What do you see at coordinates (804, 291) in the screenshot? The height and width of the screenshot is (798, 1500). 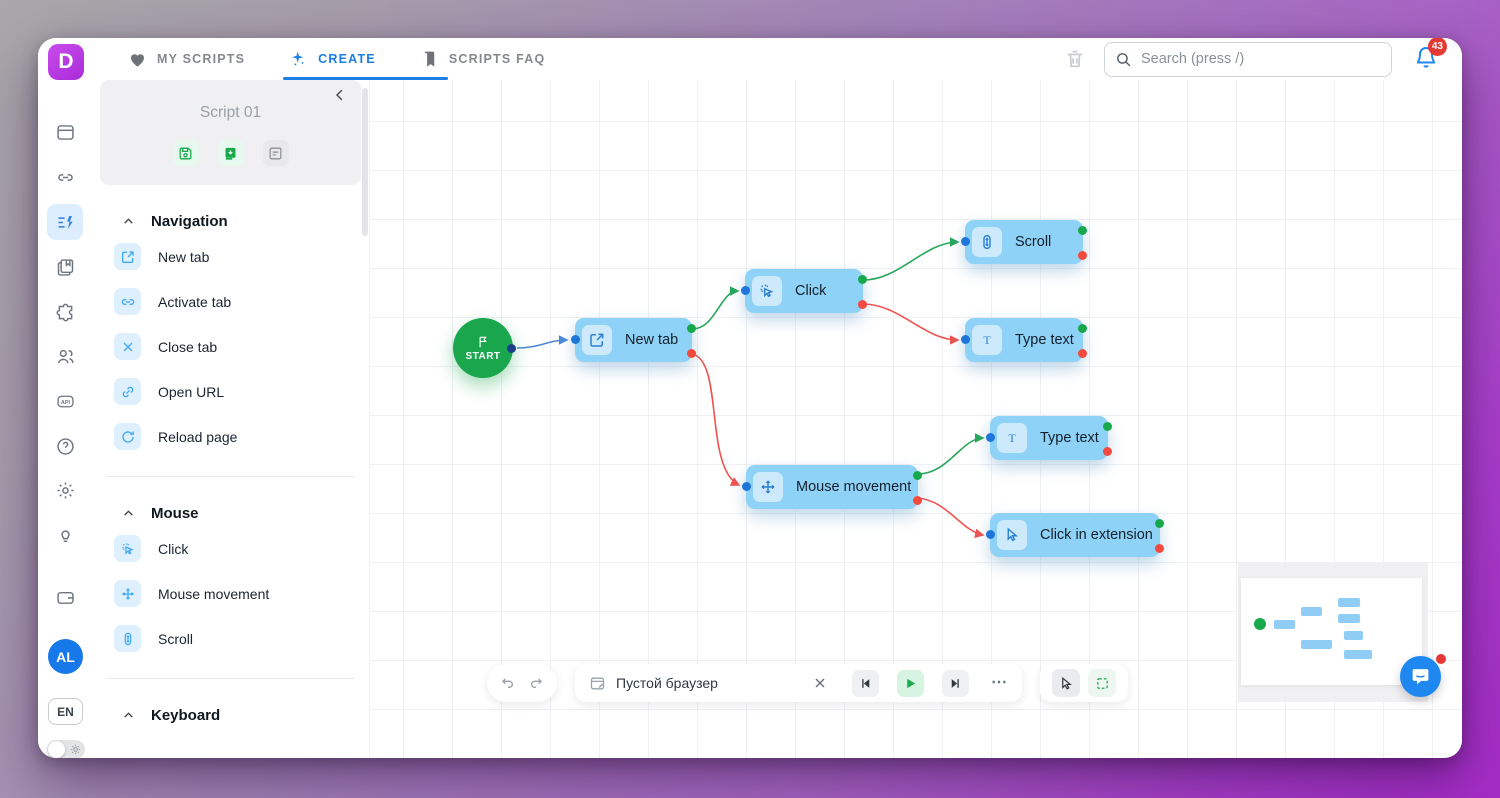 I see `node-click: Click` at bounding box center [804, 291].